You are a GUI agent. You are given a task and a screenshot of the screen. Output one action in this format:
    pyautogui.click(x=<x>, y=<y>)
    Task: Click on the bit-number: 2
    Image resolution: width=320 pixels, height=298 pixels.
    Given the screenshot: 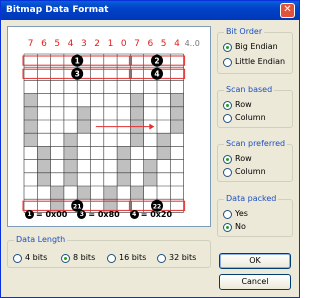 What is the action you would take?
    pyautogui.click(x=97, y=44)
    